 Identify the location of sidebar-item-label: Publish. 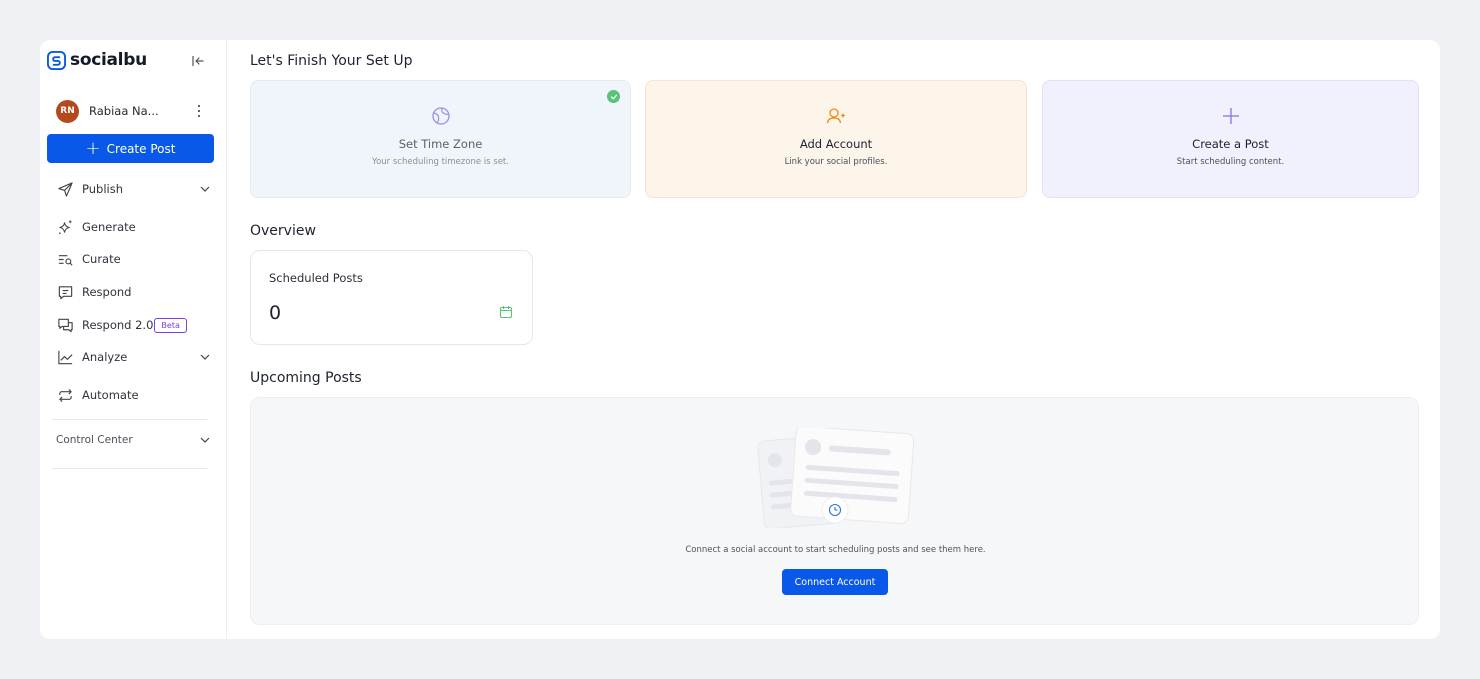
(102, 189).